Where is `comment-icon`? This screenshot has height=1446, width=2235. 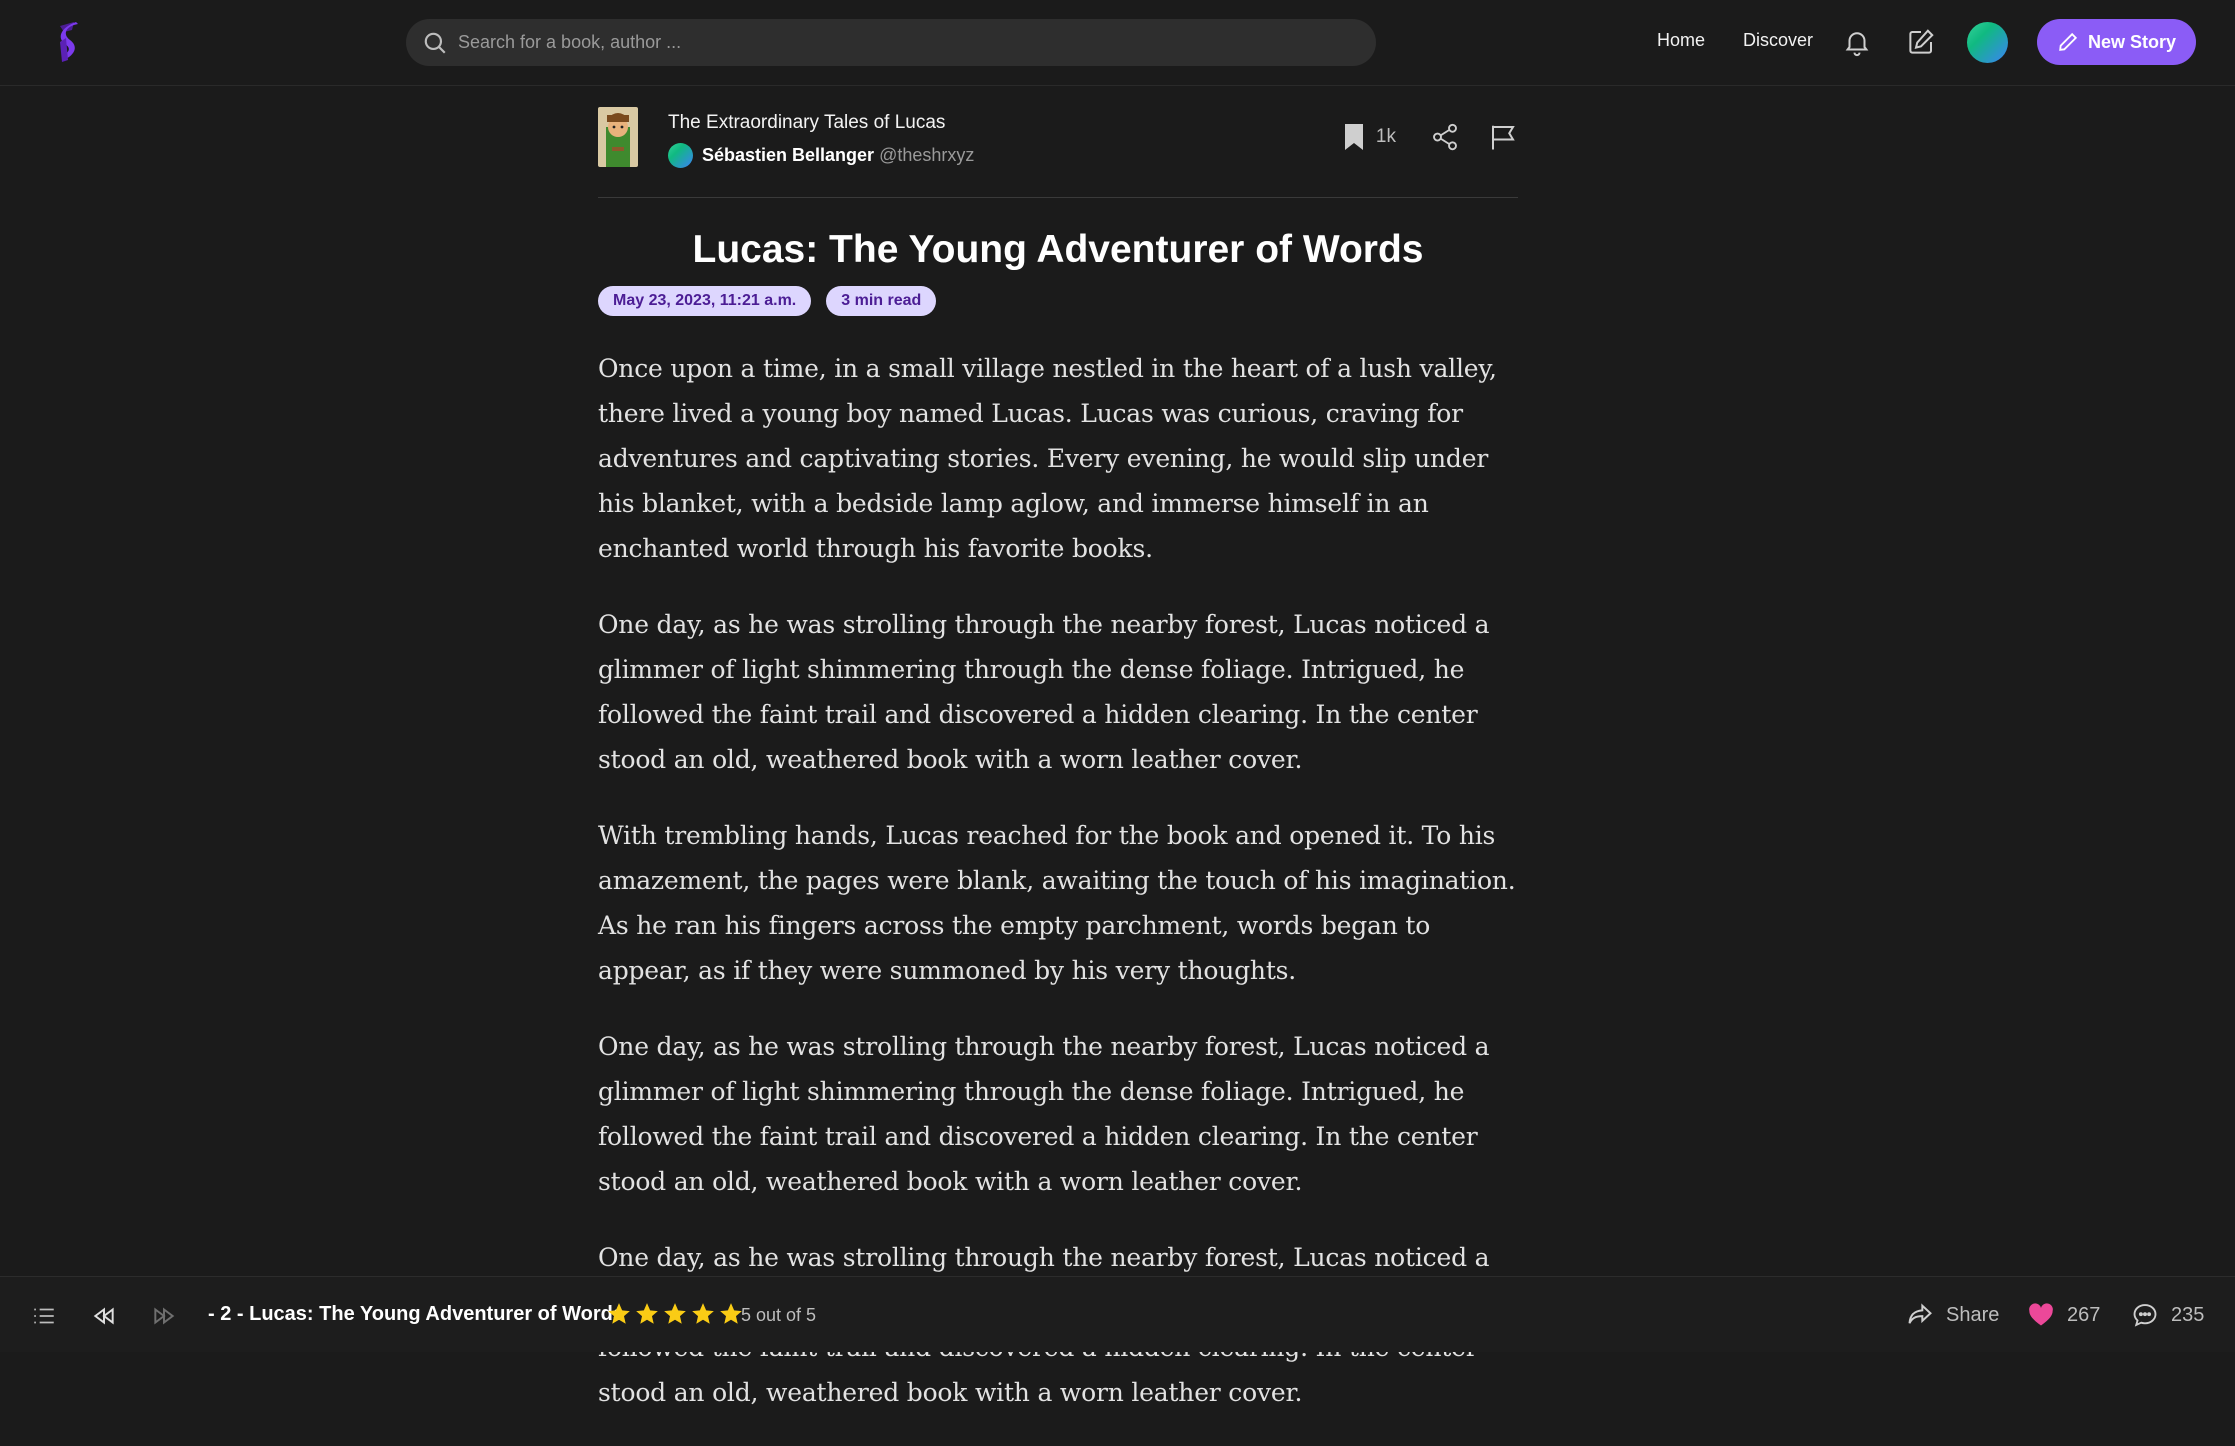
comment-icon is located at coordinates (2145, 1315).